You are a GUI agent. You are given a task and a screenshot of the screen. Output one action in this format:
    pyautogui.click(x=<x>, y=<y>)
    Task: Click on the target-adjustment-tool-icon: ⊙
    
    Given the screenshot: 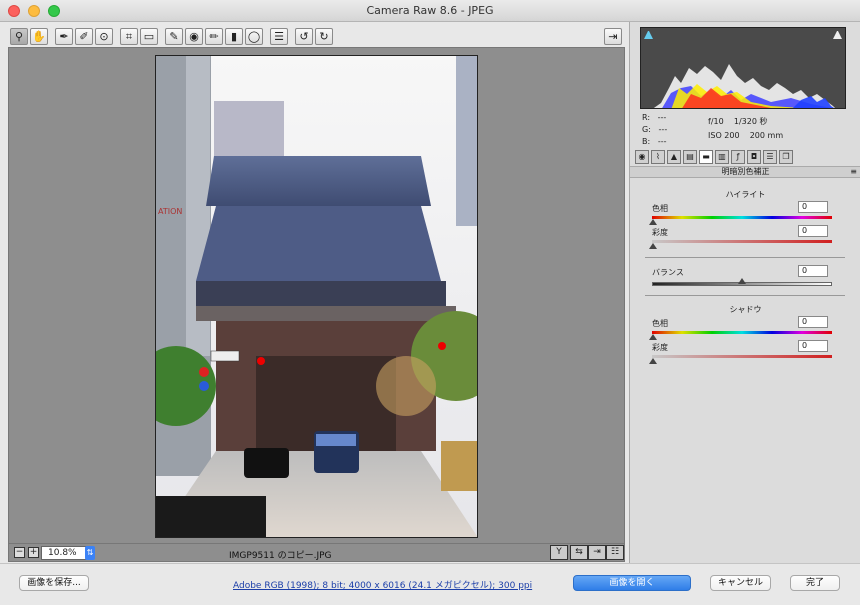 What is the action you would take?
    pyautogui.click(x=104, y=36)
    